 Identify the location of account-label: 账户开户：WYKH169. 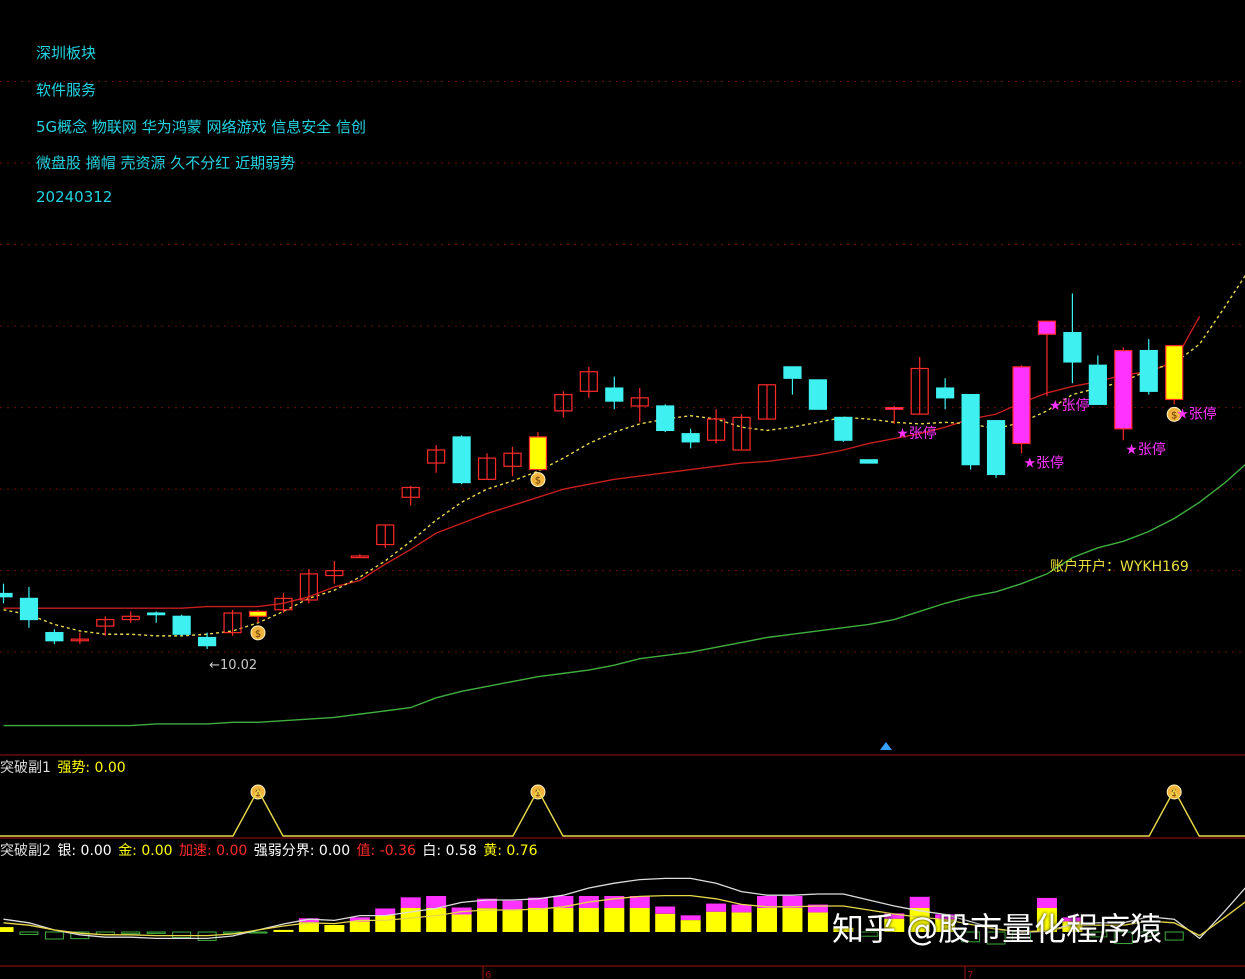
(1119, 567).